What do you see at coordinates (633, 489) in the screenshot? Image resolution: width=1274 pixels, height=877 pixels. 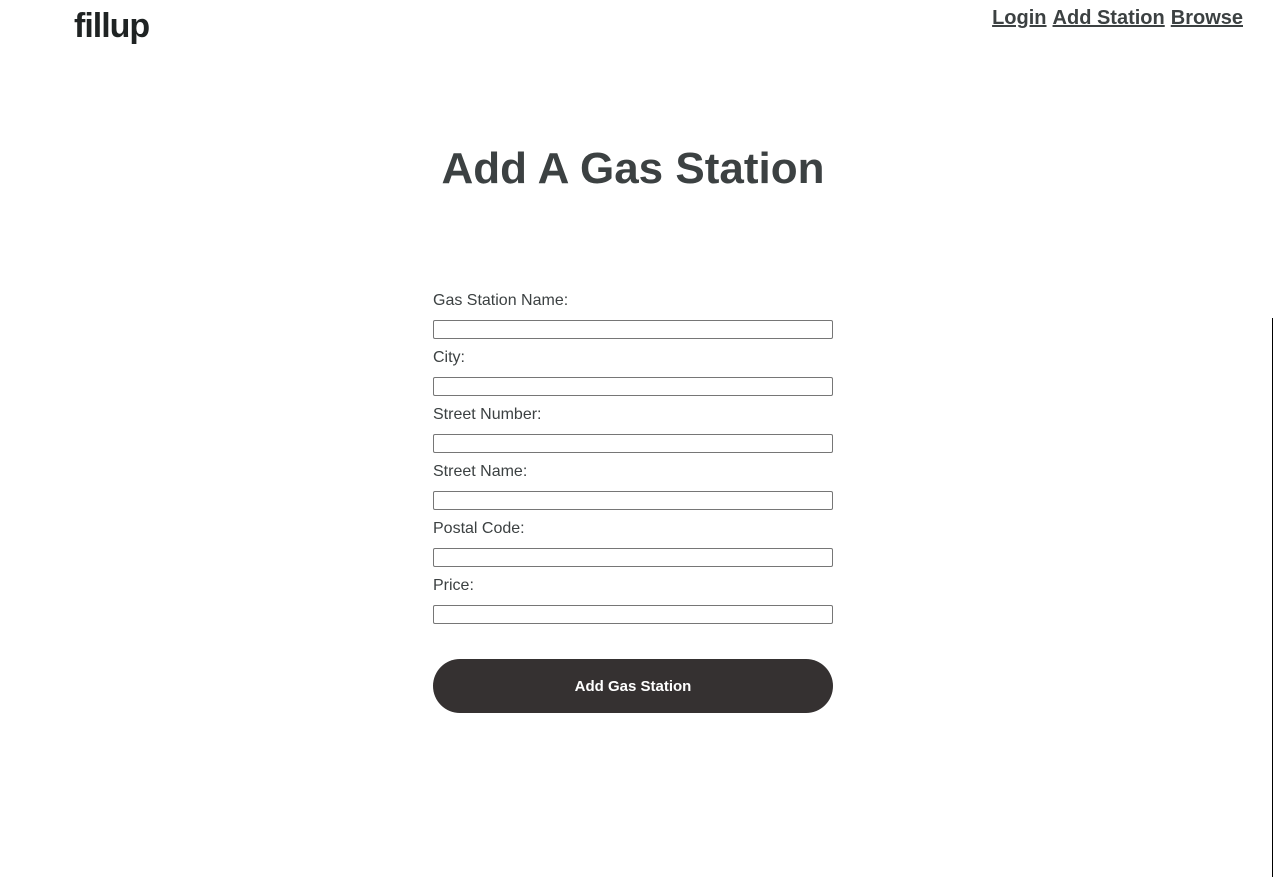 I see `street-name-field: Street Name:` at bounding box center [633, 489].